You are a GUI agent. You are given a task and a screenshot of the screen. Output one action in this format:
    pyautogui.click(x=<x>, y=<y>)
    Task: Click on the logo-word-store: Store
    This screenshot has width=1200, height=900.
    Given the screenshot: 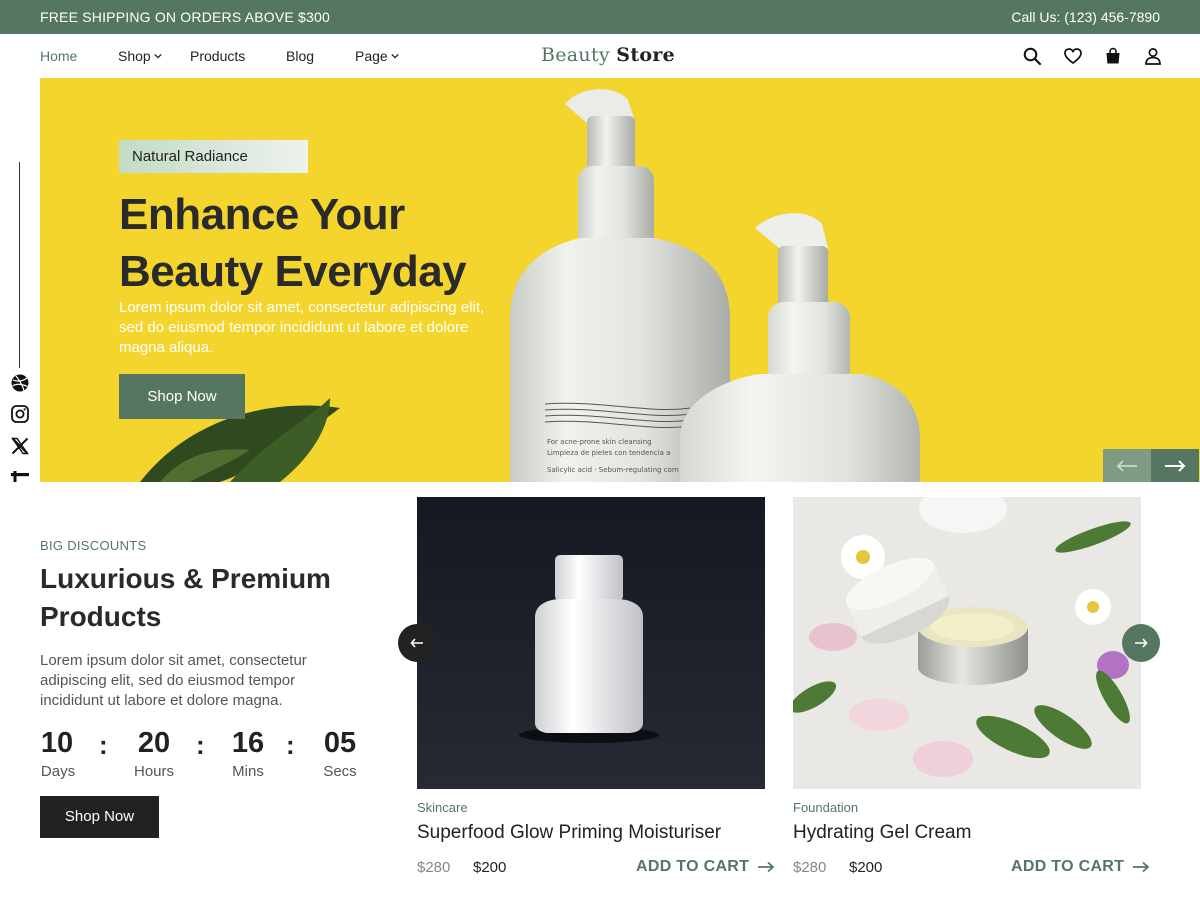 What is the action you would take?
    pyautogui.click(x=646, y=55)
    